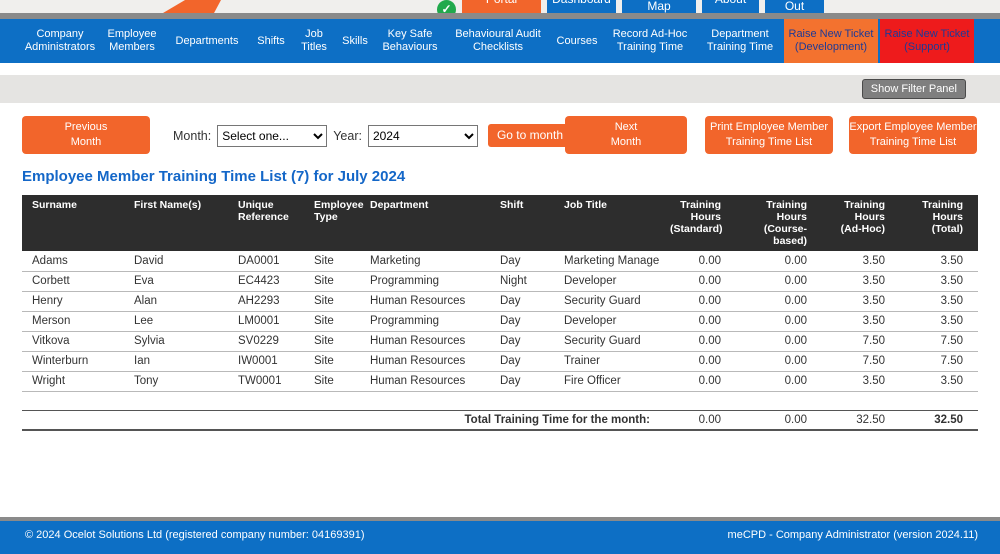 This screenshot has height=554, width=1000. I want to click on nav-item-job-titles: Job Titles, so click(314, 41).